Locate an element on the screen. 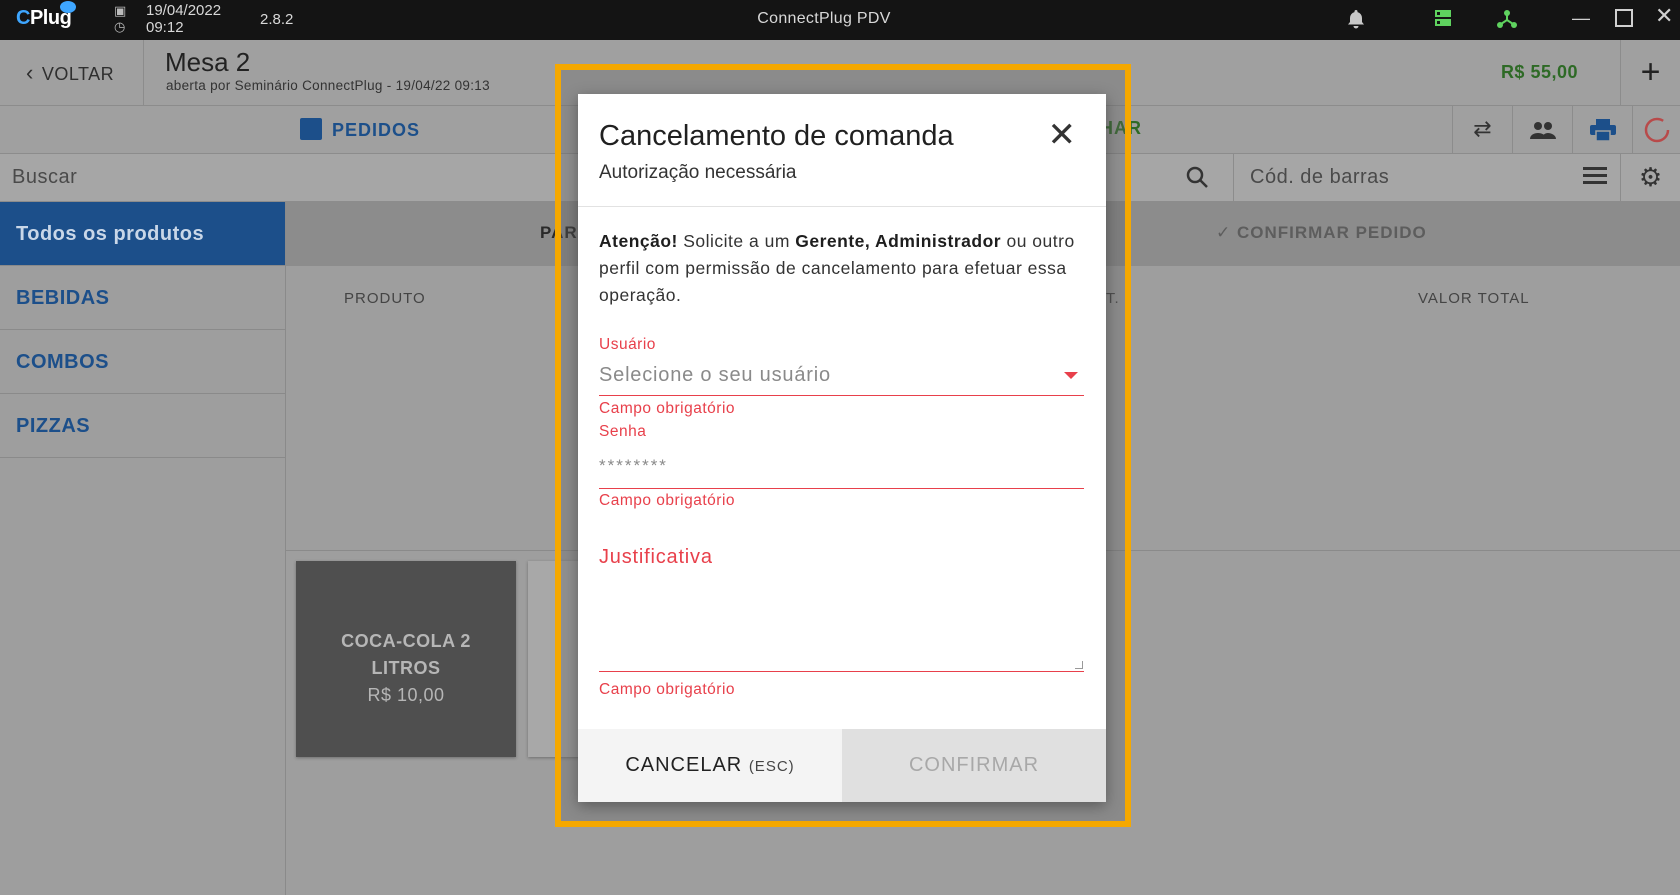 The width and height of the screenshot is (1680, 895). confirm-order-button: ✓ CONFIRMAR PEDIDO is located at coordinates (1321, 233).